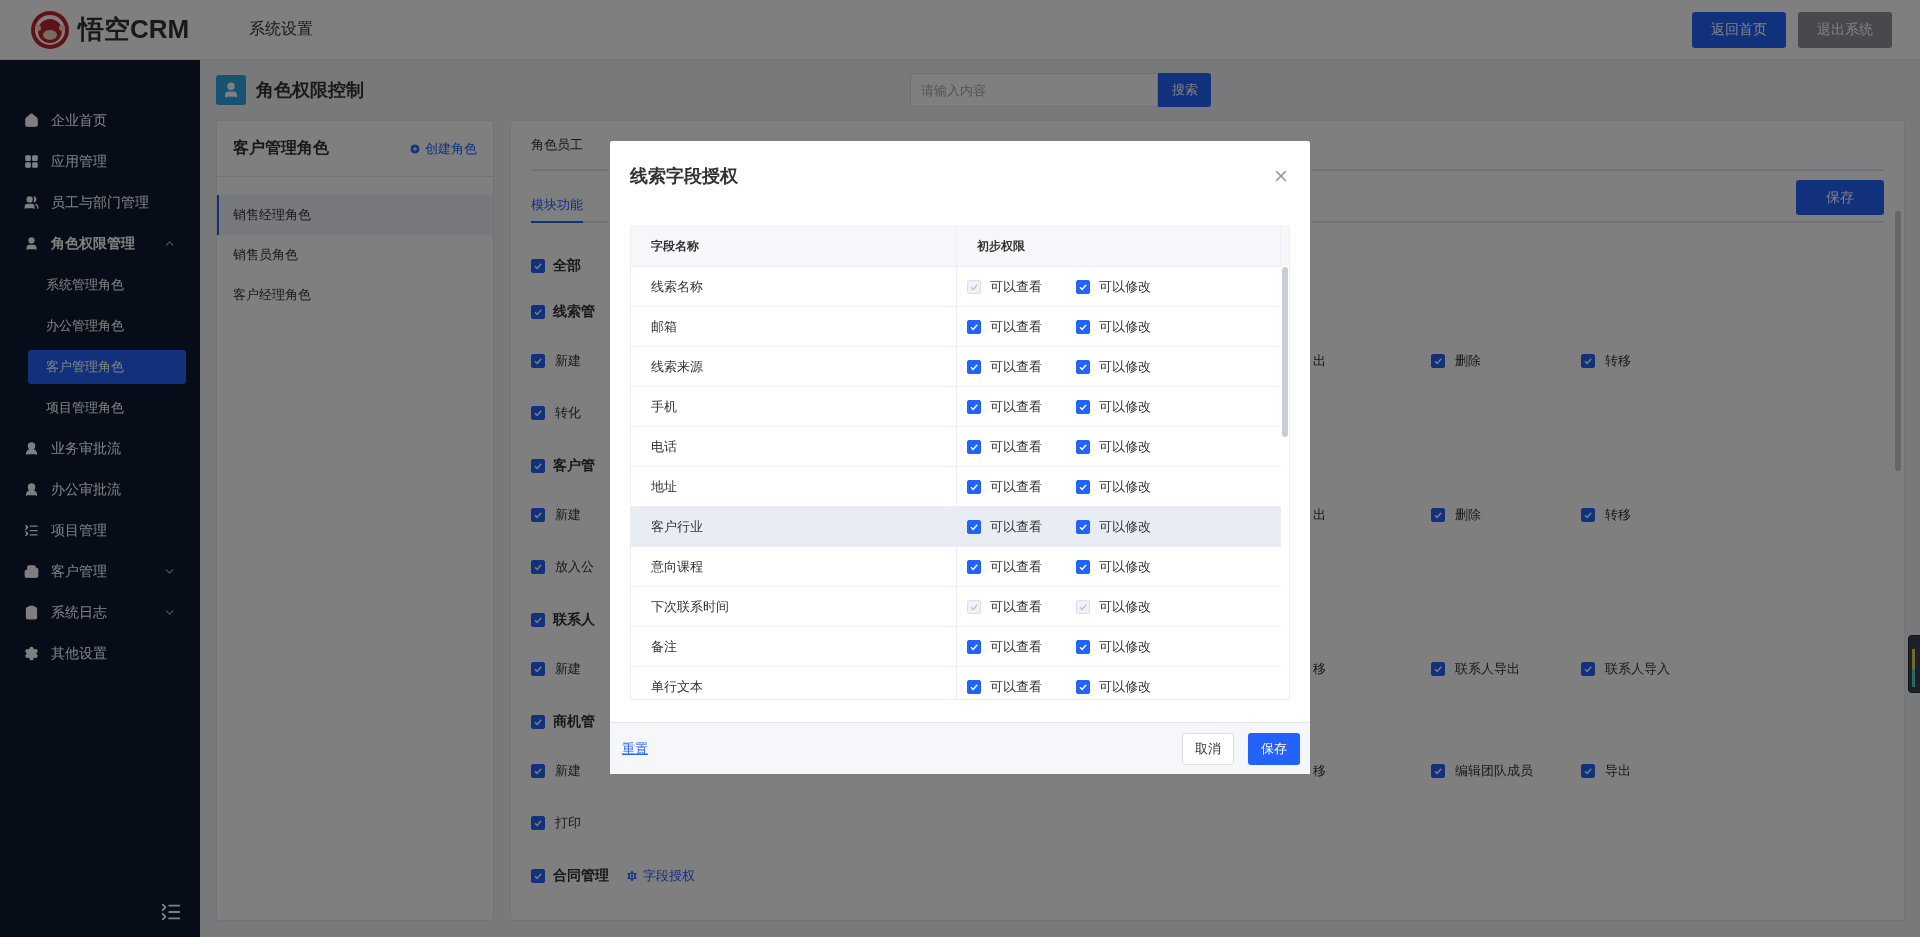 The height and width of the screenshot is (937, 1920). Describe the element at coordinates (956, 566) in the screenshot. I see `table-row: 意向课程 可以查看 可以修改` at that location.